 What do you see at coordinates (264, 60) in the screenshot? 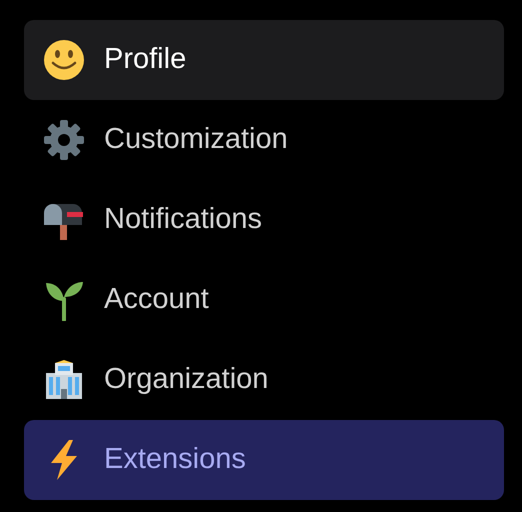
I see `menu-item: Profile` at bounding box center [264, 60].